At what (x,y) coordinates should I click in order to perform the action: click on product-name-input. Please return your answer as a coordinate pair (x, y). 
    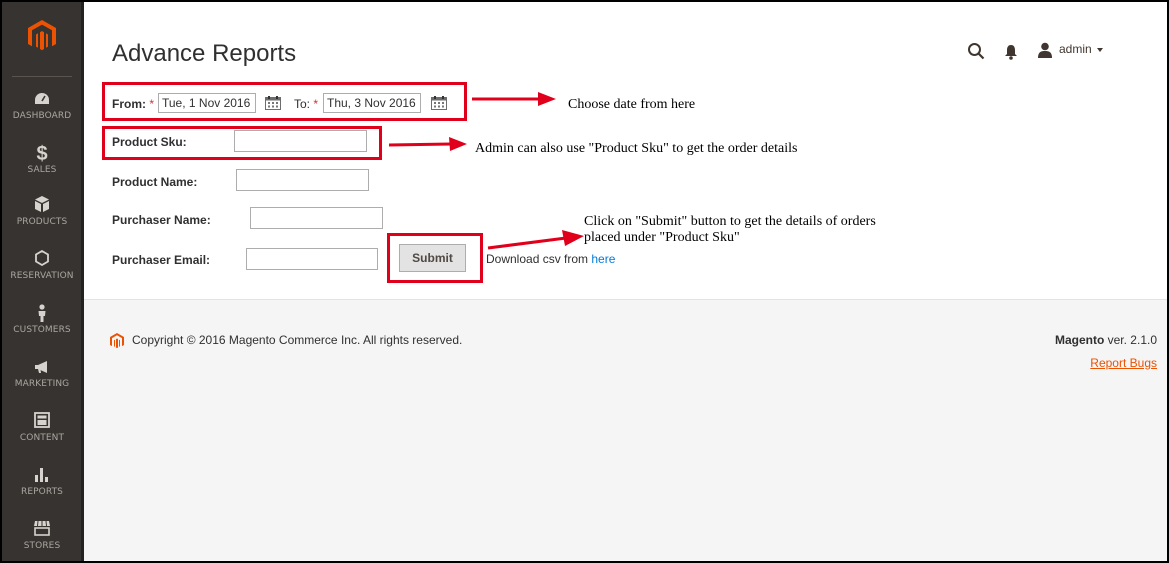
    Looking at the image, I should click on (302, 180).